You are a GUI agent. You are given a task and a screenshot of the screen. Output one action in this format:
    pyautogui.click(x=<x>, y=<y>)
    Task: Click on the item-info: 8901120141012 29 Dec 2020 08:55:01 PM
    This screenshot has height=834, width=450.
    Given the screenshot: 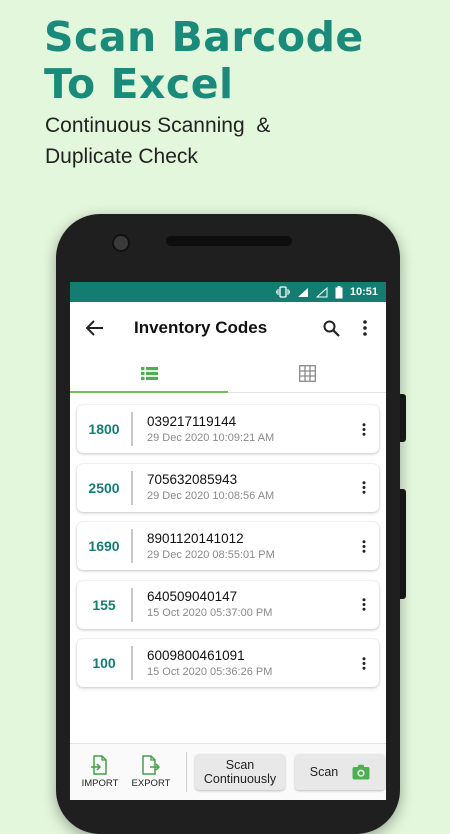 What is the action you would take?
    pyautogui.click(x=241, y=546)
    